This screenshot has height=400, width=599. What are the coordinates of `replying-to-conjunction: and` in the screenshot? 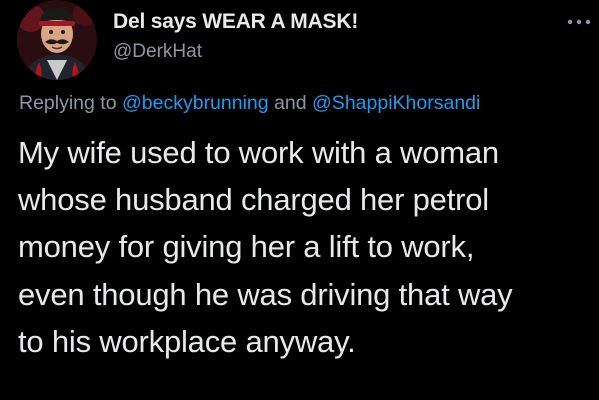 It's located at (290, 103).